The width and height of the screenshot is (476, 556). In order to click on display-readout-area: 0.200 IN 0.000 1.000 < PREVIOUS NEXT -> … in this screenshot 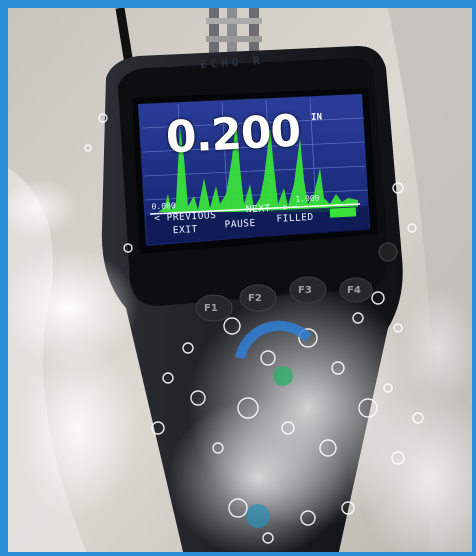, I will do `click(254, 169)`.